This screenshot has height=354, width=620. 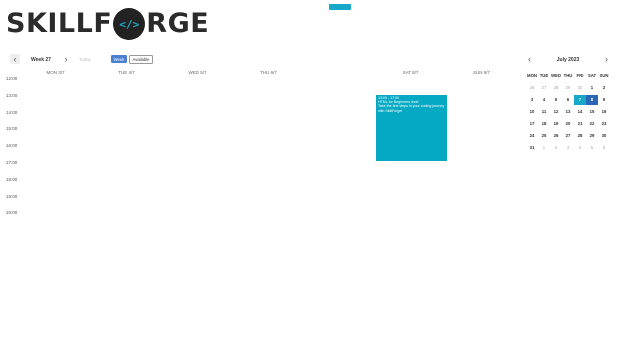 I want to click on mini-day-cell: 20, so click(x=568, y=124).